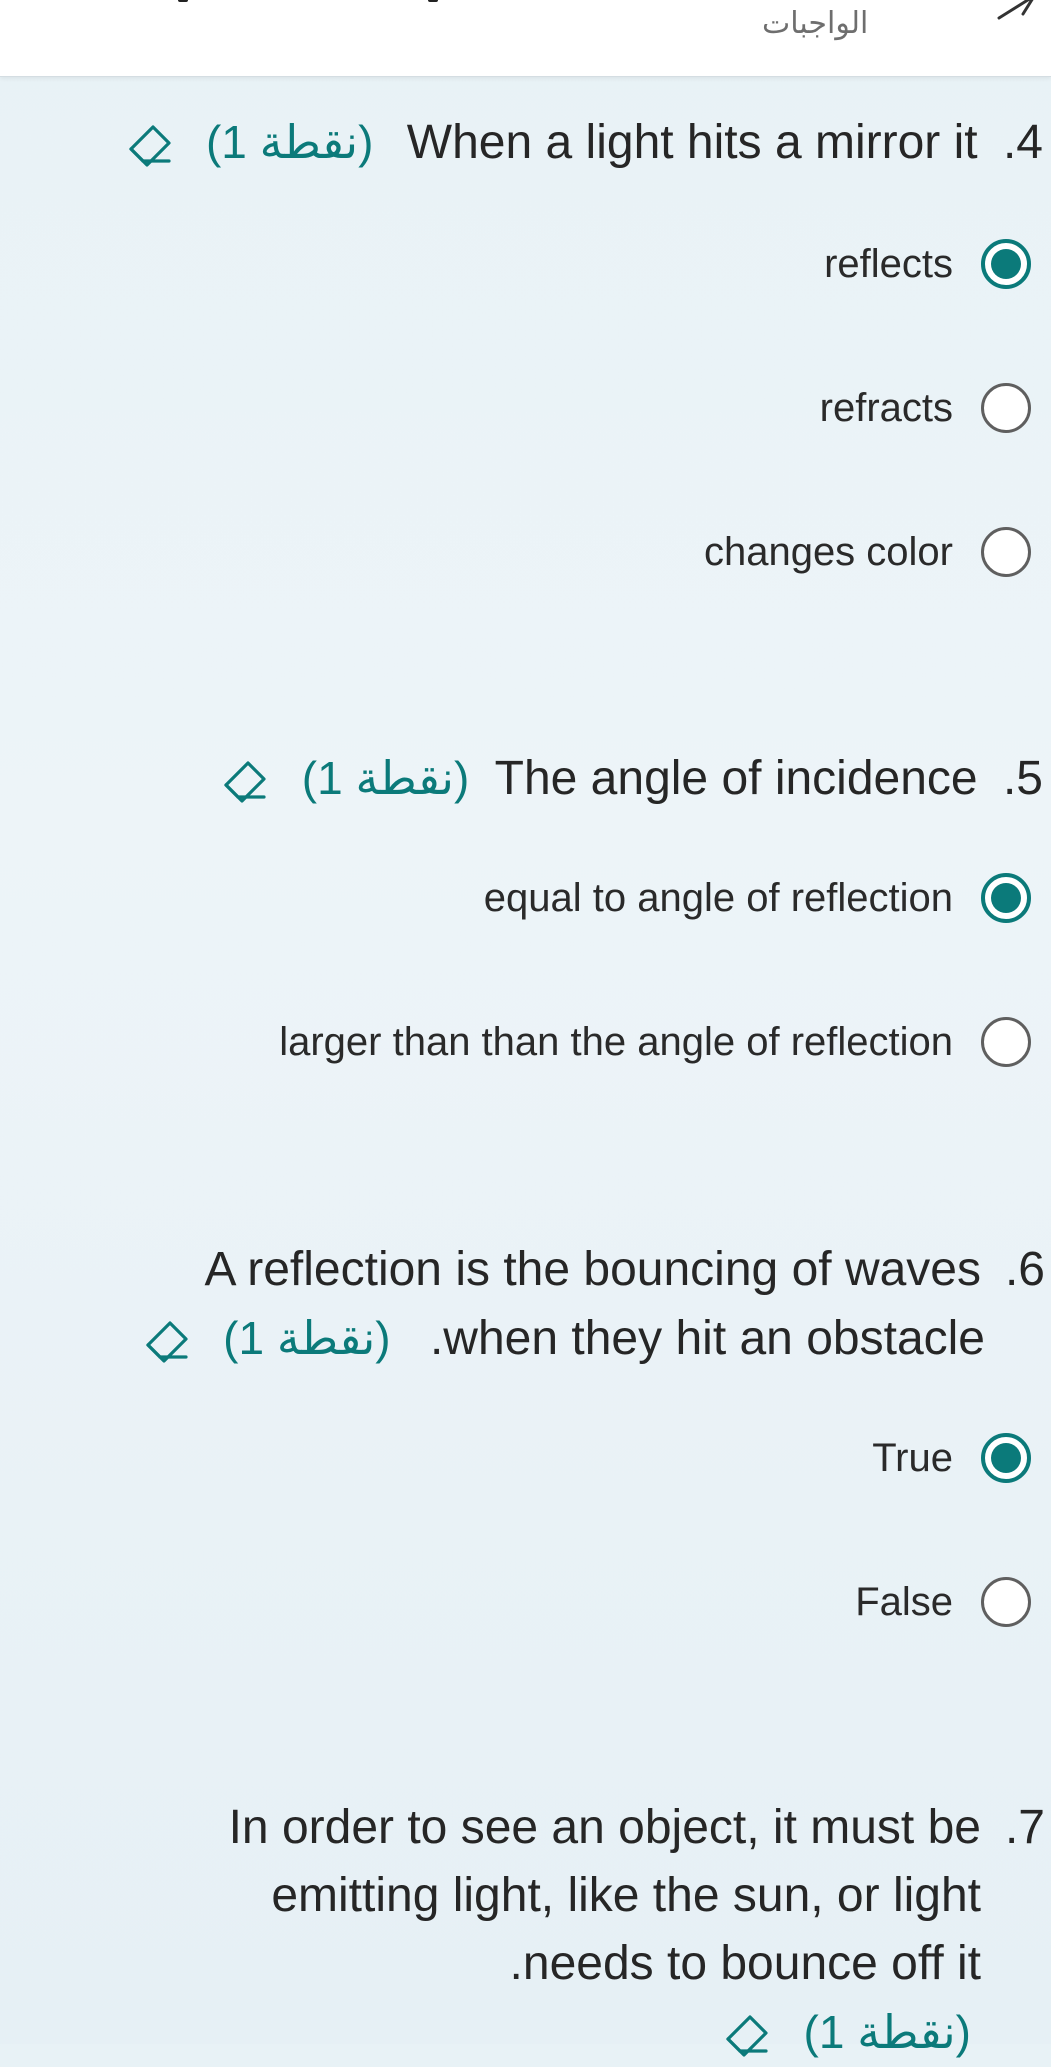  I want to click on option-label: refracts, so click(886, 407).